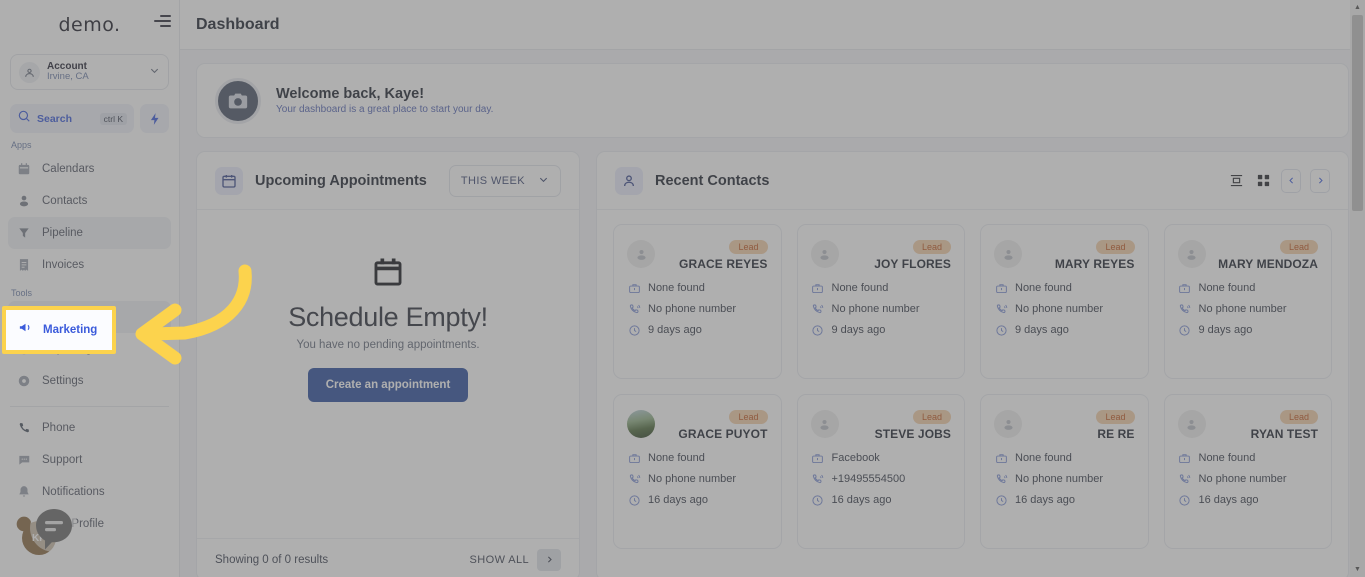 The image size is (1365, 577). I want to click on sidebar-item-label: Phone, so click(59, 428).